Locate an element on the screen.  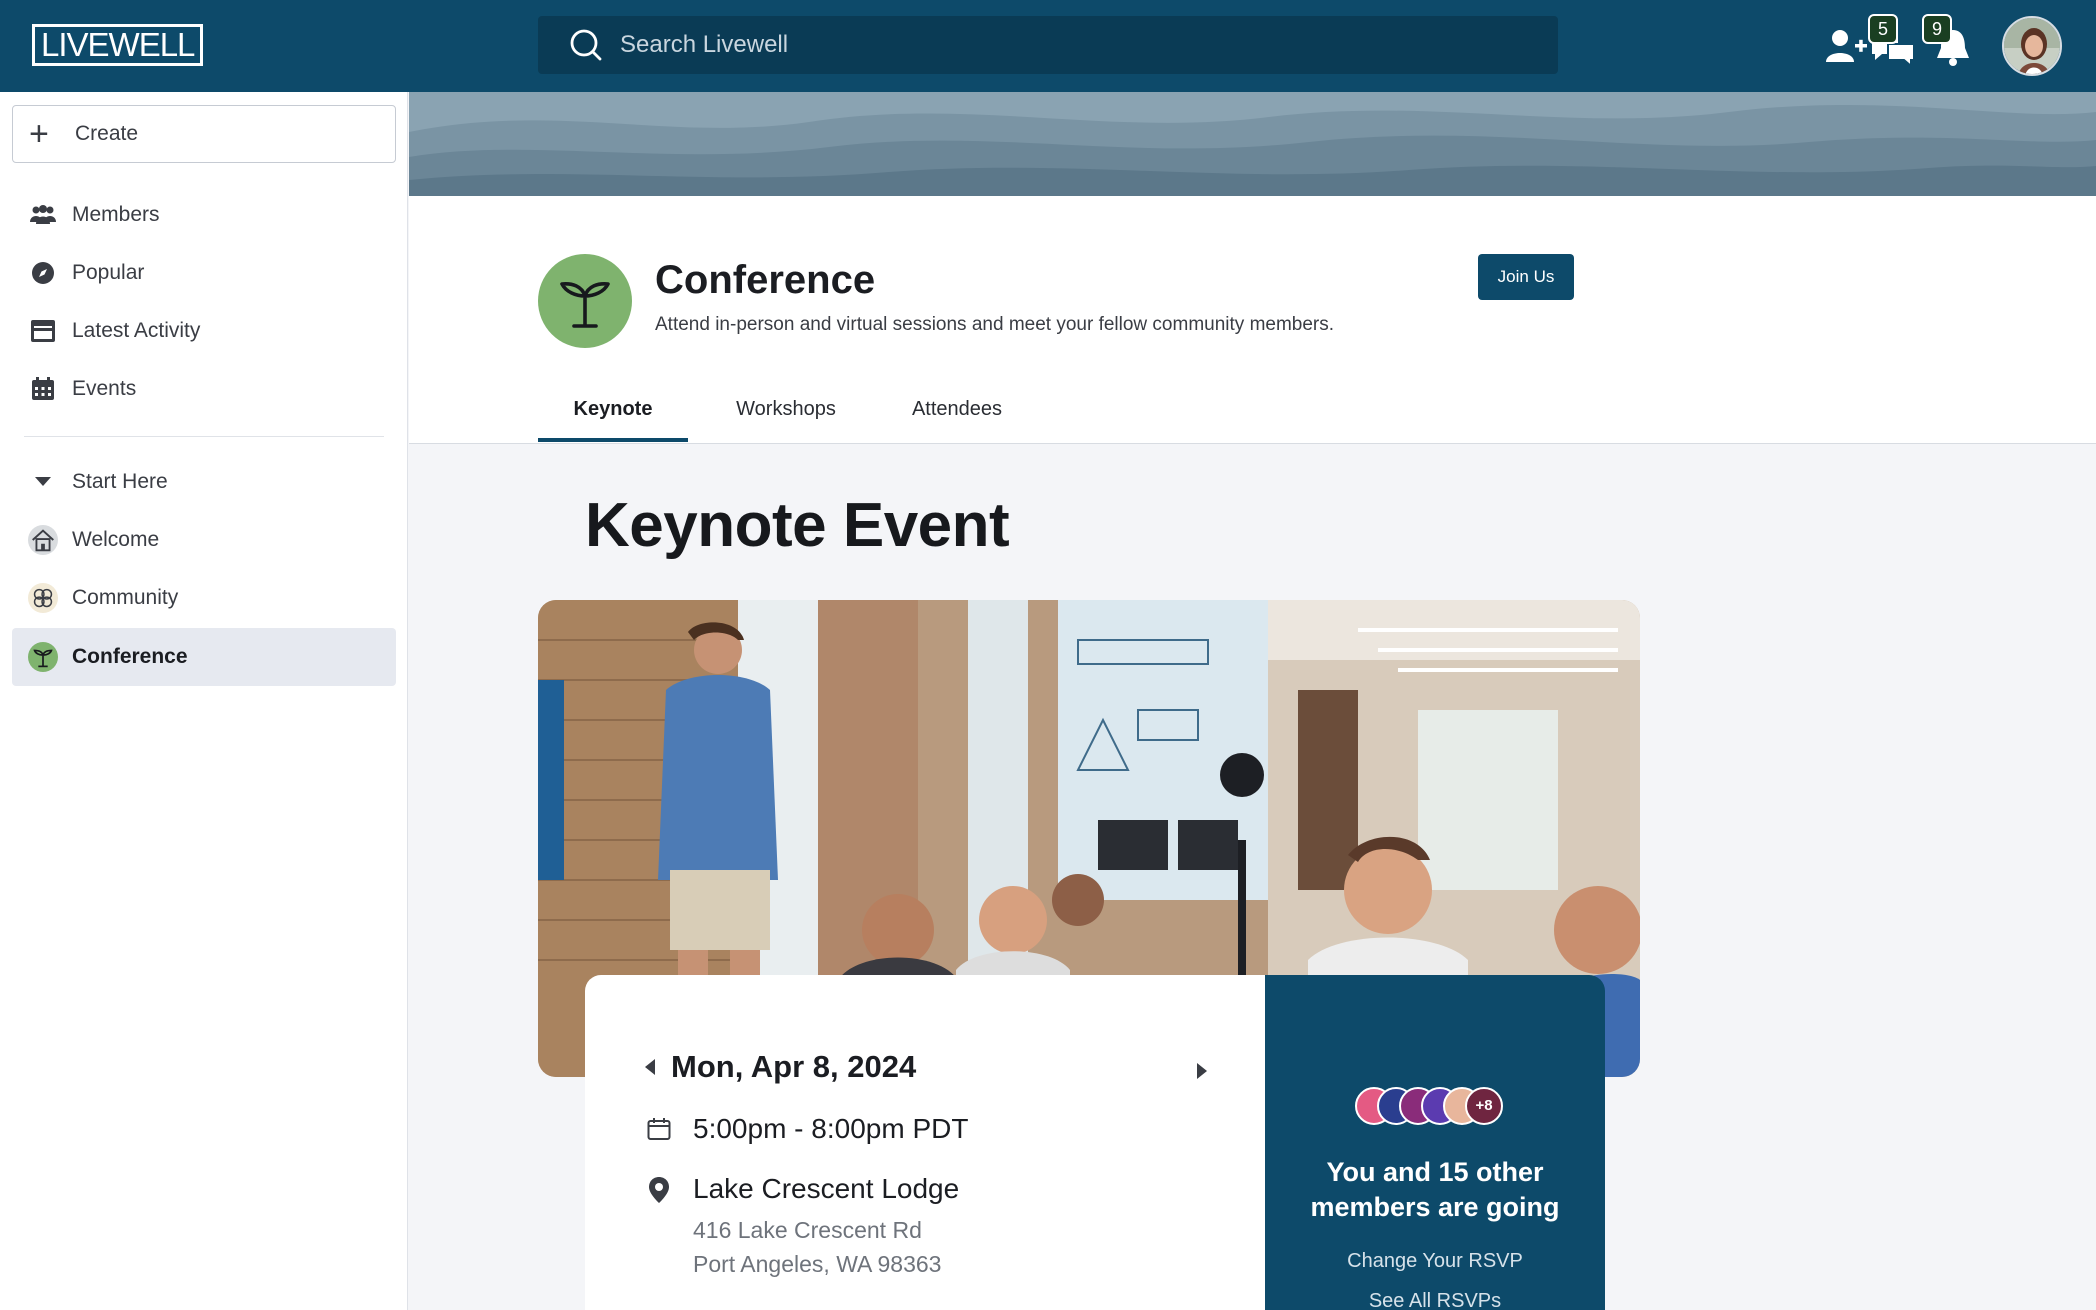
sidebar-item-label: Community is located at coordinates (125, 597).